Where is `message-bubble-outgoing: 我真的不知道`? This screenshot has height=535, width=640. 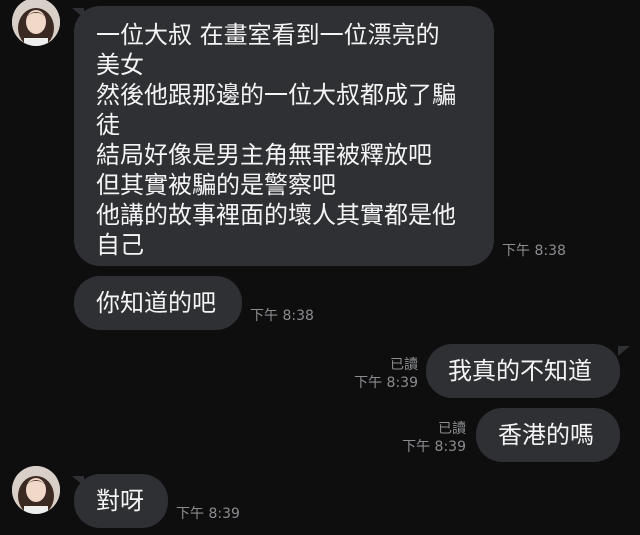
message-bubble-outgoing: 我真的不知道 is located at coordinates (523, 371).